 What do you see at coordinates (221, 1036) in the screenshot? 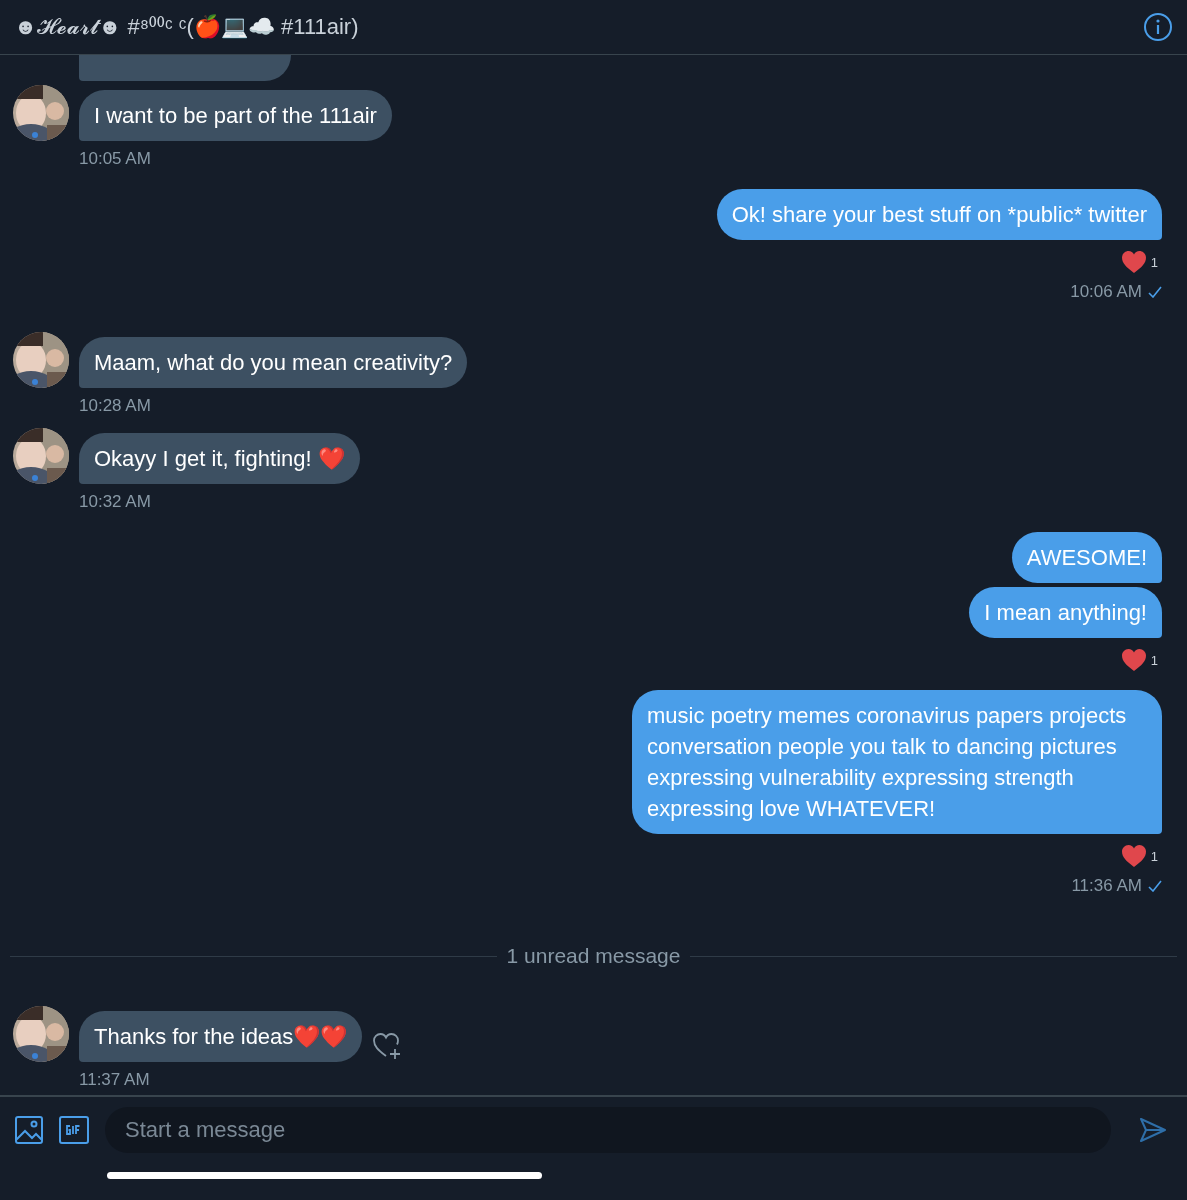
I see `message-bubble: Thanks for the ideas❤❤` at bounding box center [221, 1036].